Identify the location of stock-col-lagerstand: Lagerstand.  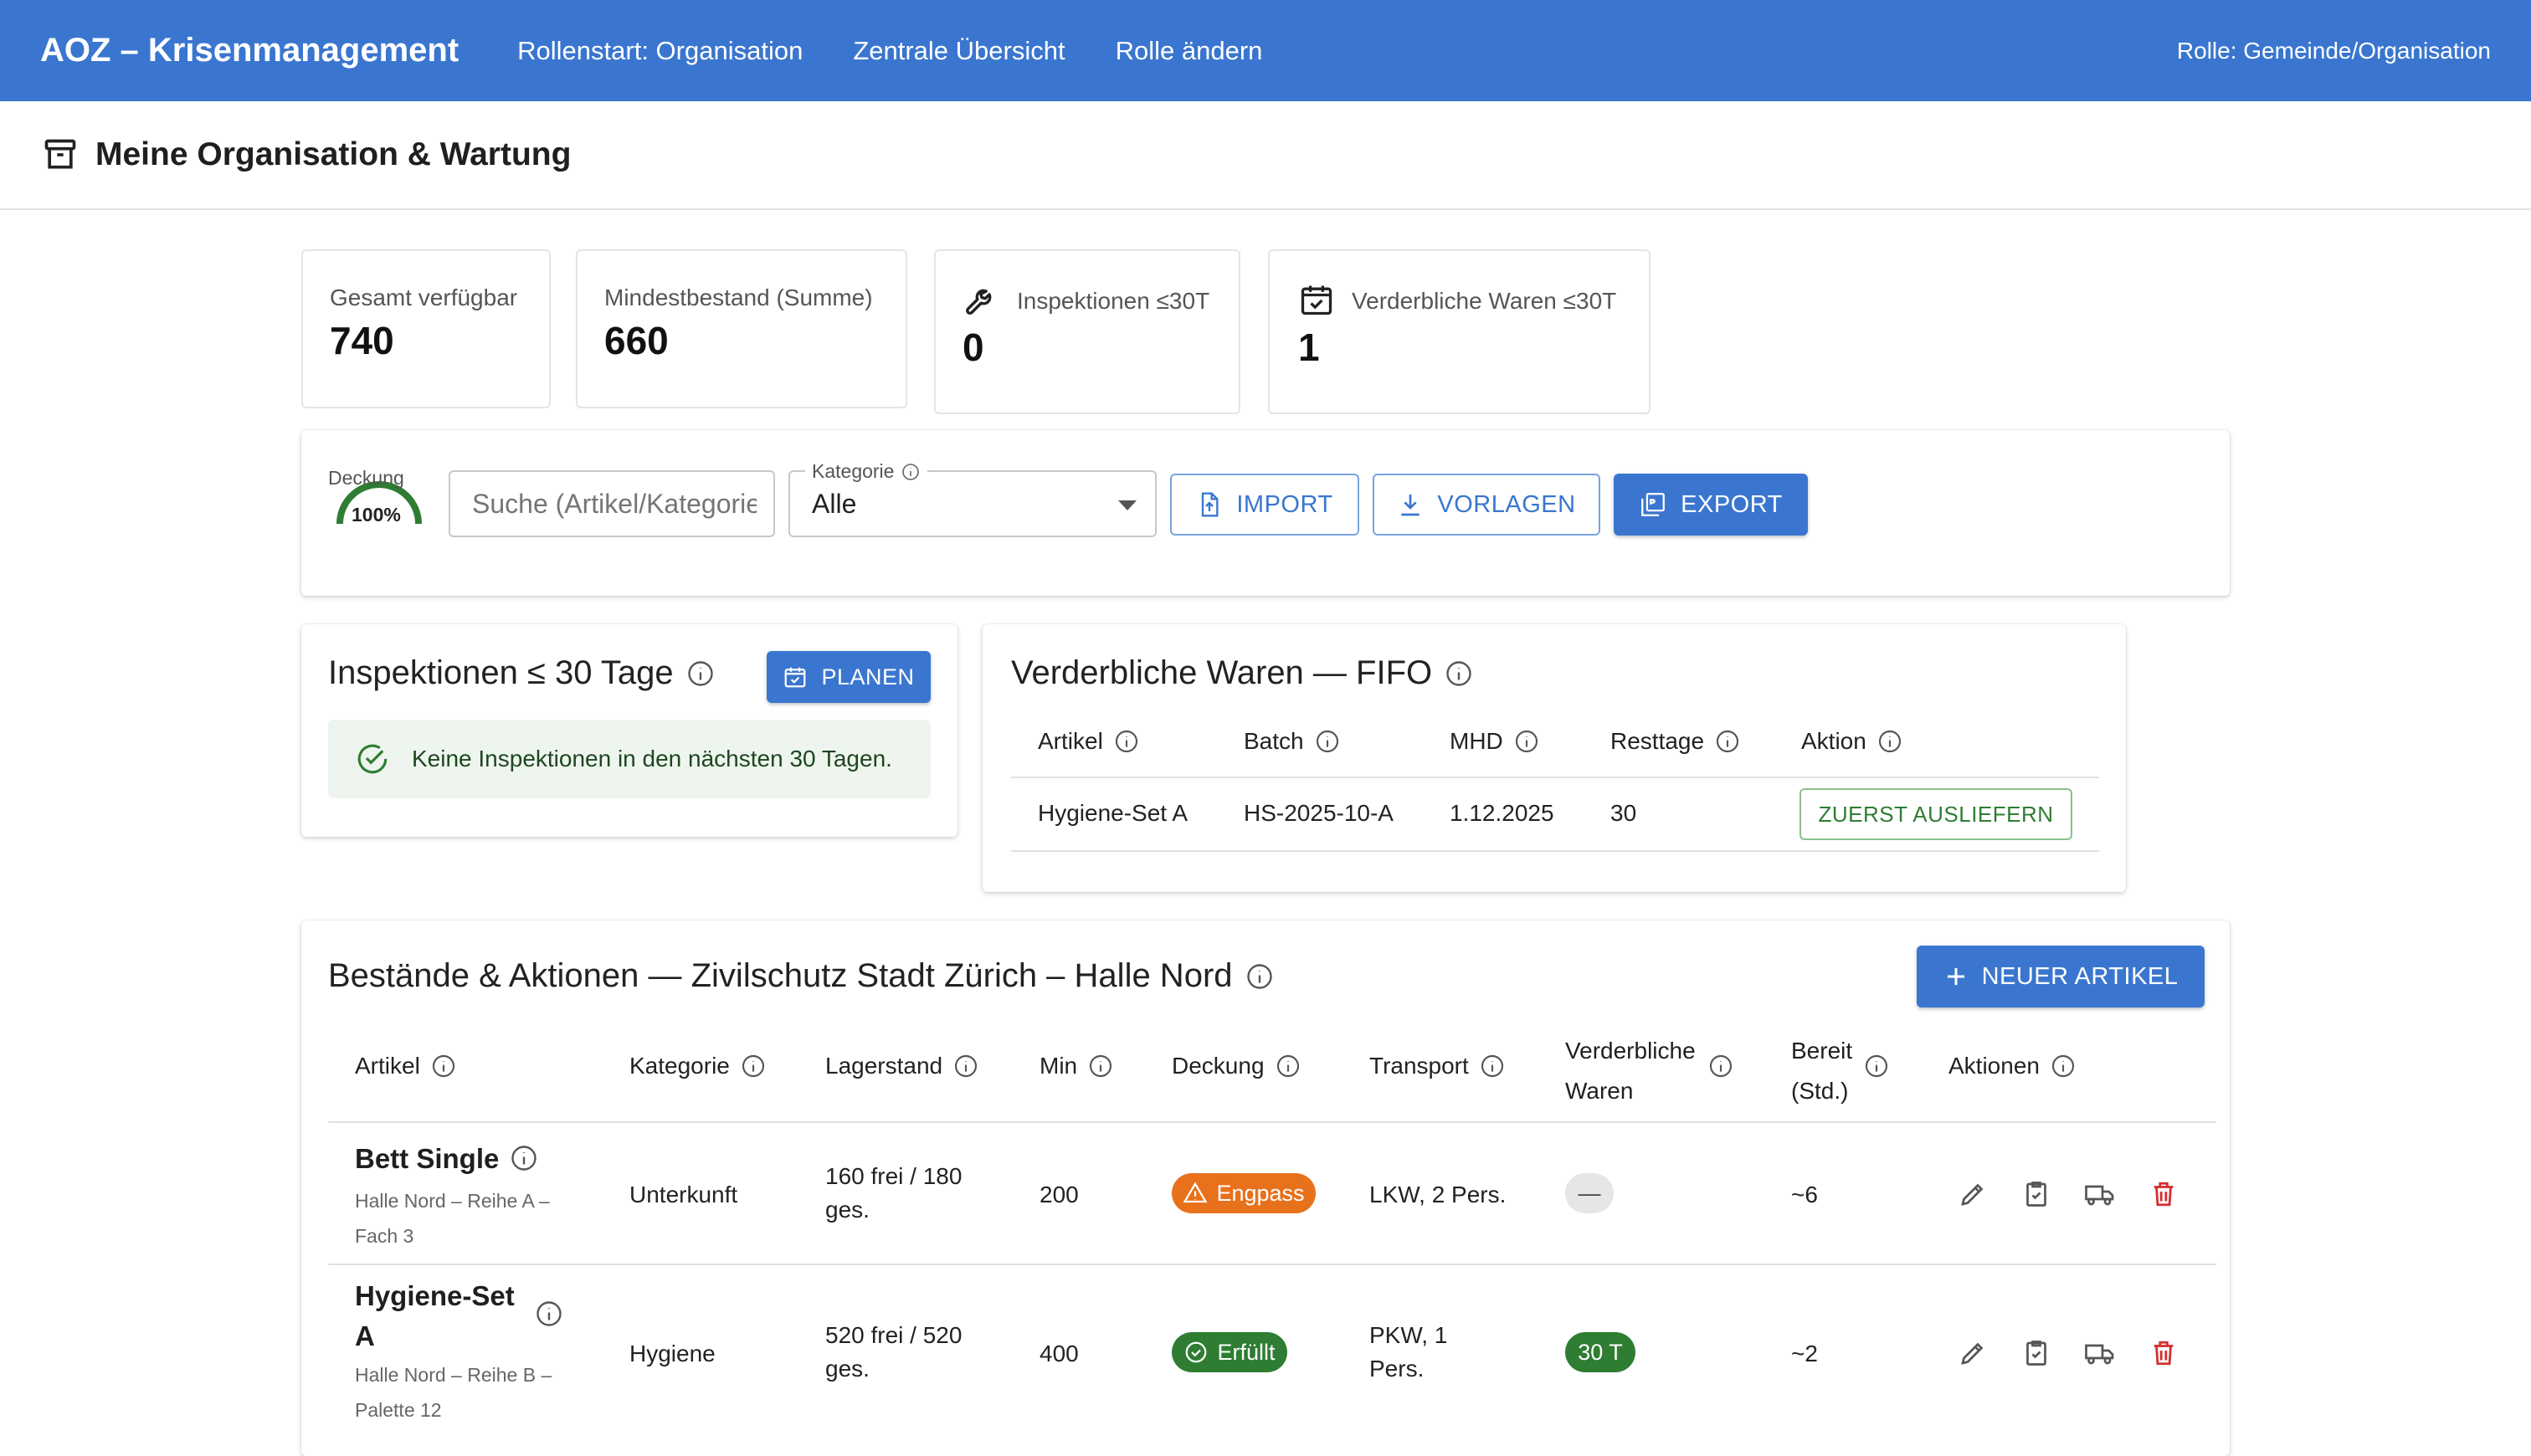
(902, 1066).